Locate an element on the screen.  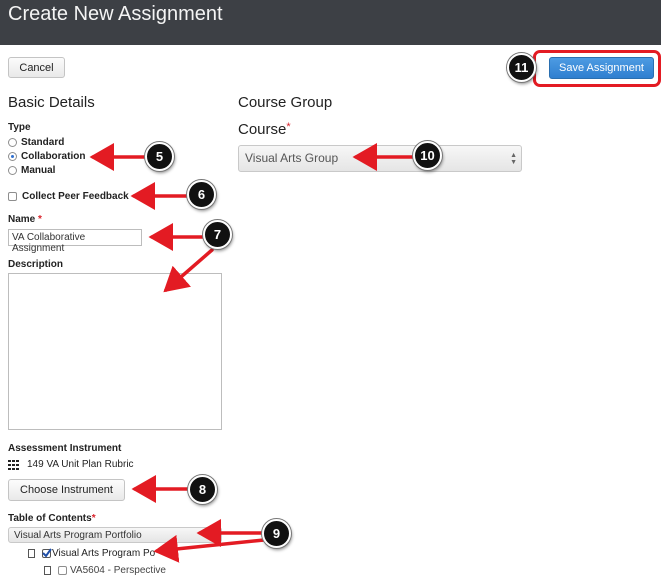
callout-11: 11 is located at coordinates (521, 67).